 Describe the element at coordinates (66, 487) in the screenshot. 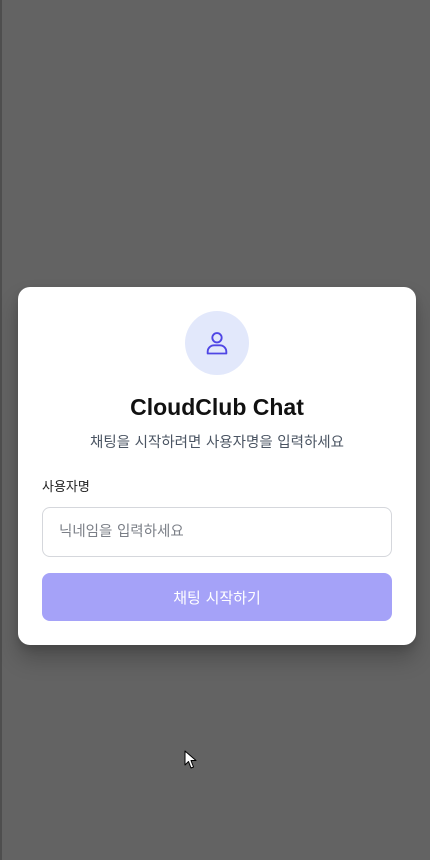

I see `username-label: 사용자명` at that location.